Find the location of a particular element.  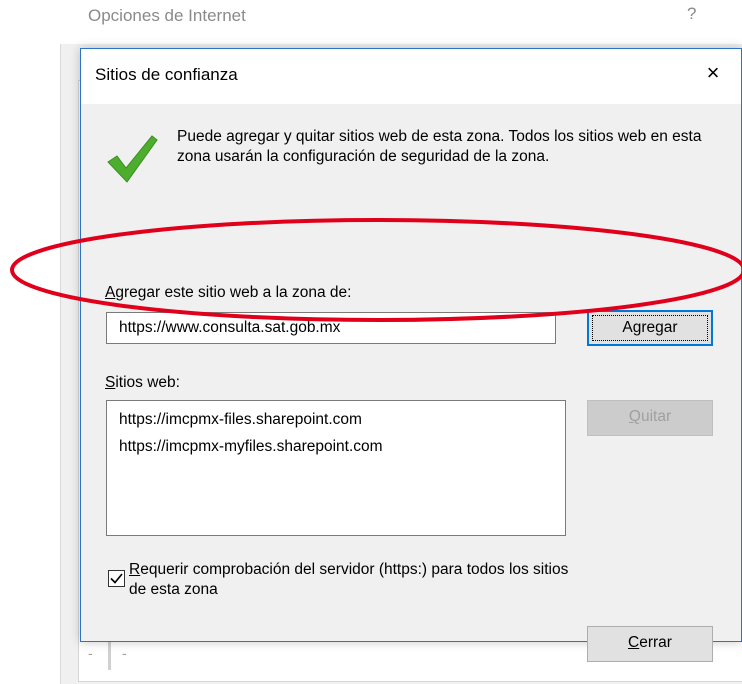

focus-ring is located at coordinates (650, 328).